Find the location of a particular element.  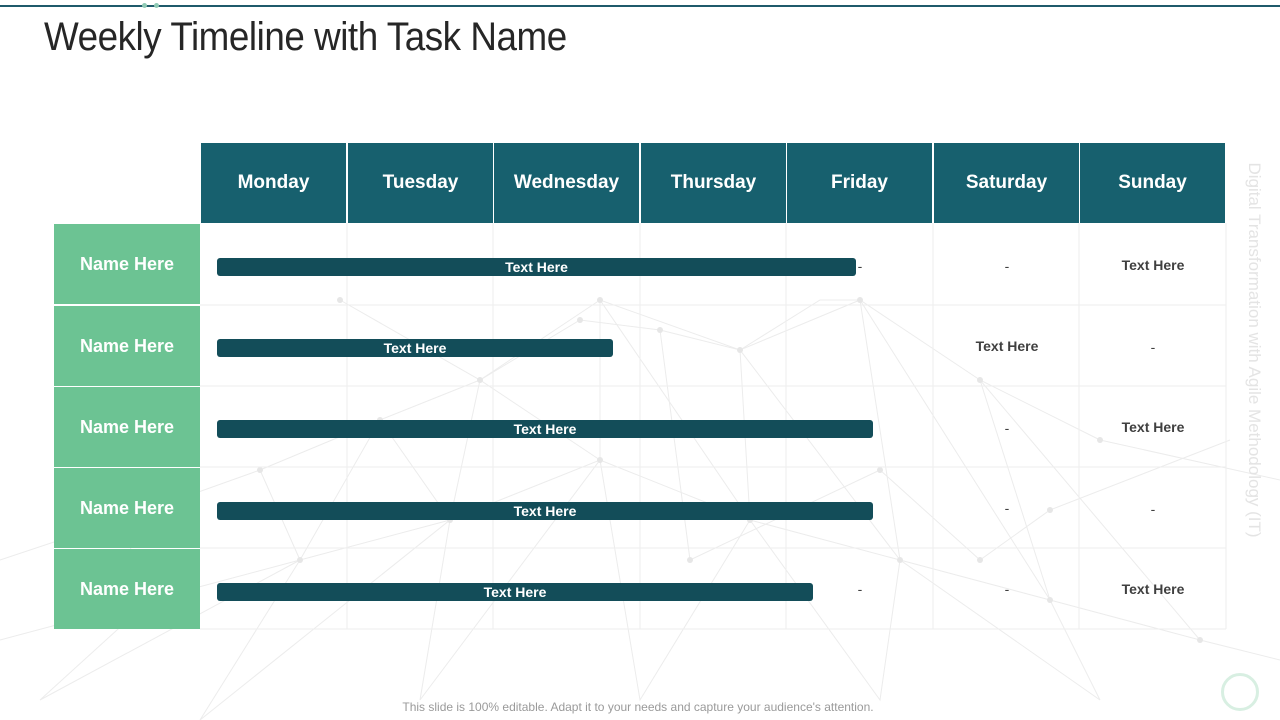

corner-circle-decoration is located at coordinates (1240, 692).